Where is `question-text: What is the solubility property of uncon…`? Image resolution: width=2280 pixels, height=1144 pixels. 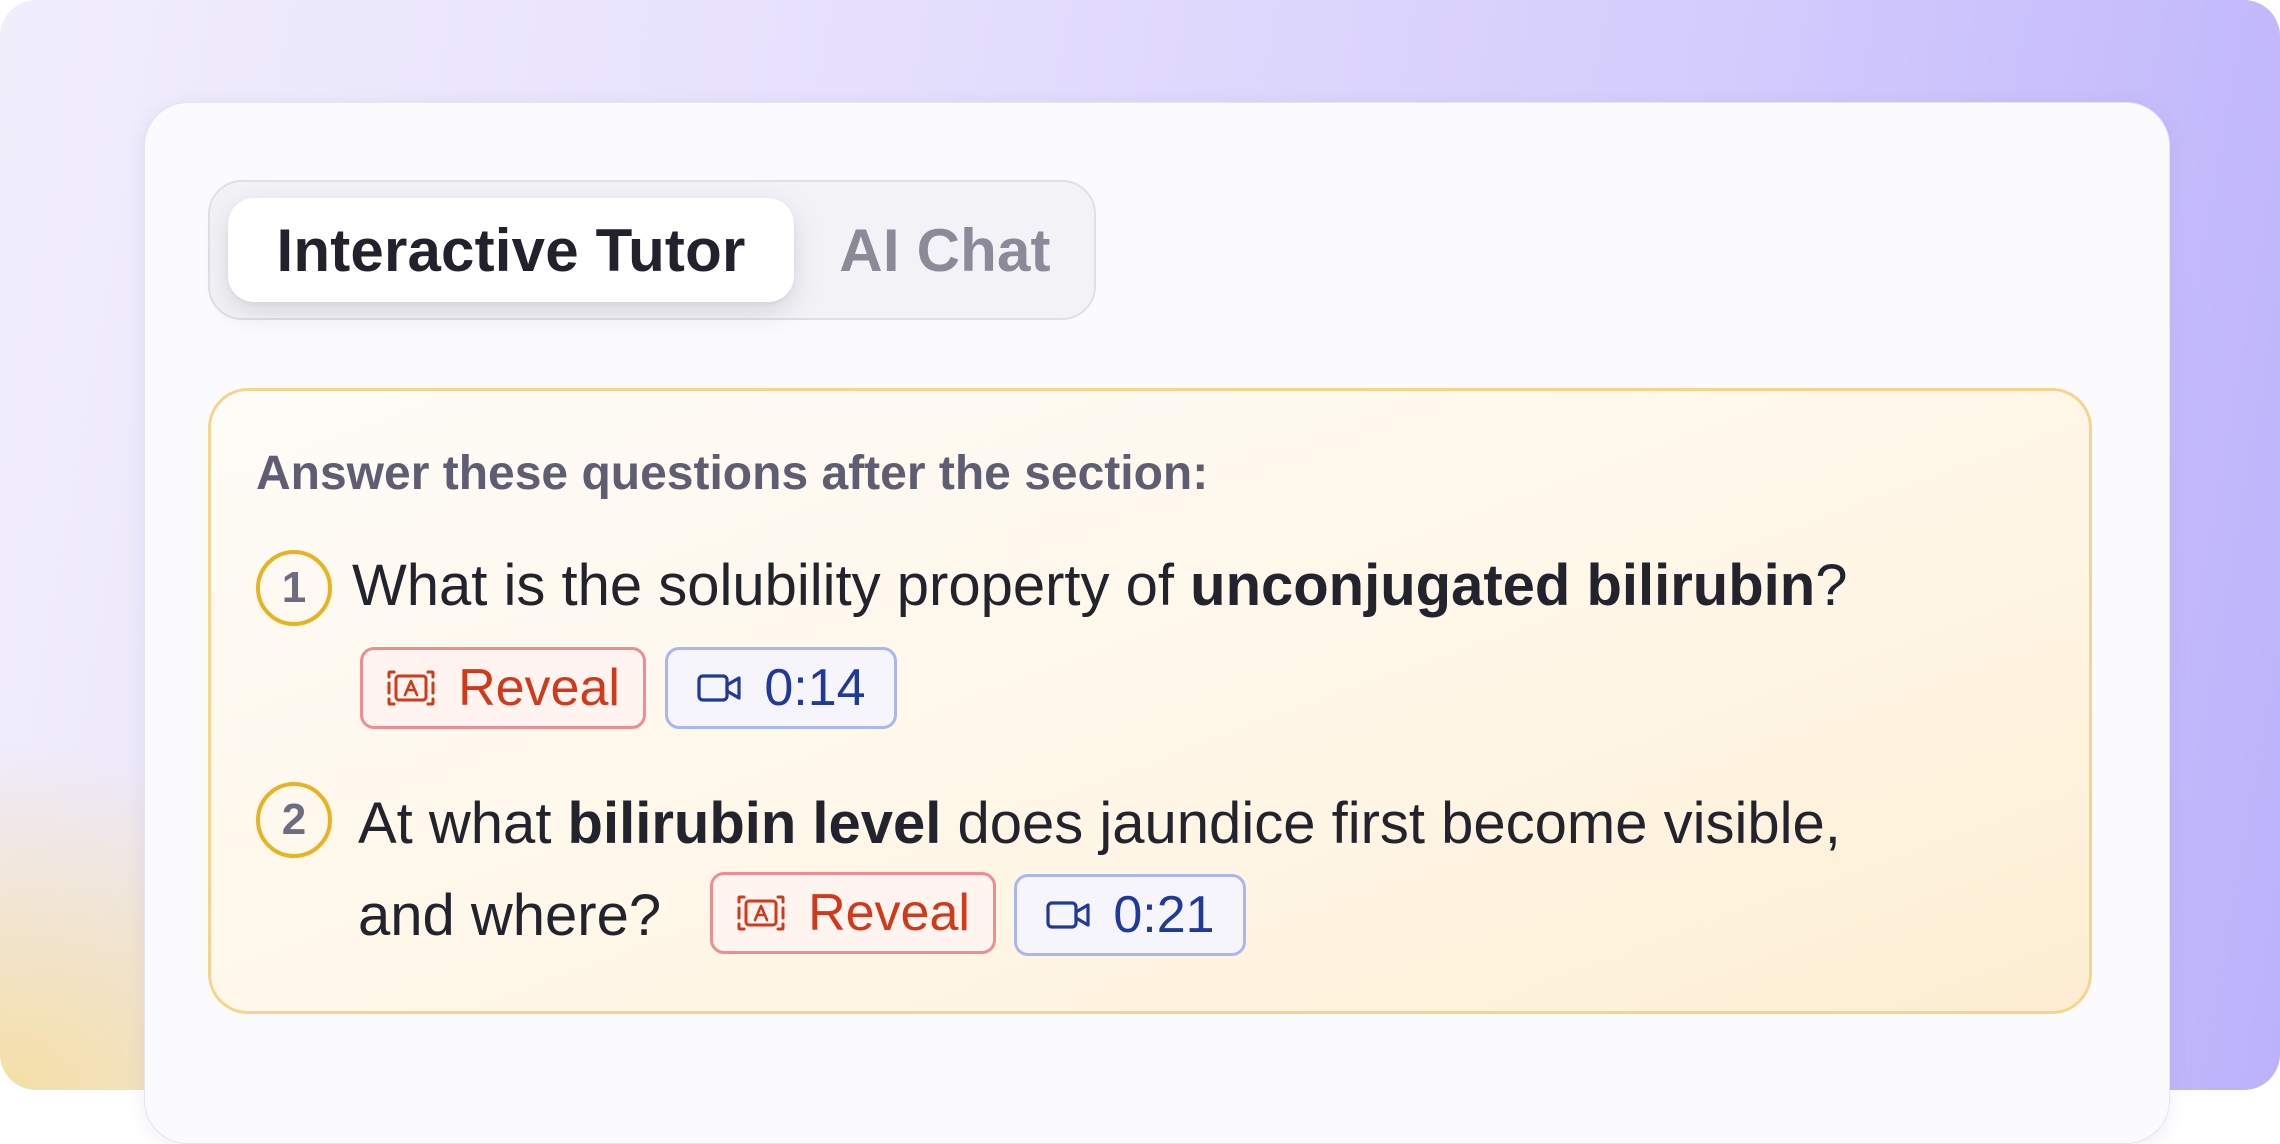 question-text: What is the solubility property of uncon… is located at coordinates (1099, 585).